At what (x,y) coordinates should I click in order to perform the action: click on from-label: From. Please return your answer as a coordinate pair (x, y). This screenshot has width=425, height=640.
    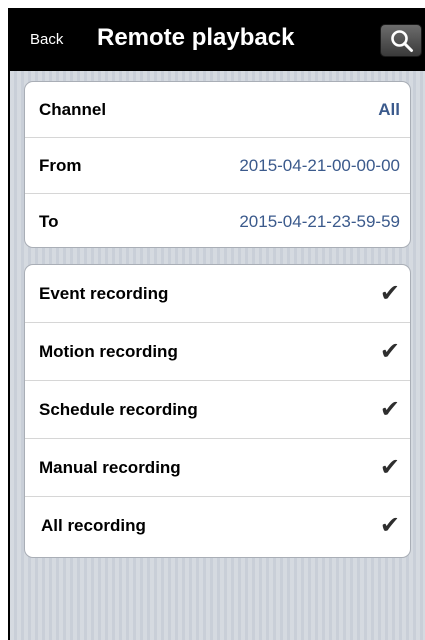
    Looking at the image, I should click on (60, 165).